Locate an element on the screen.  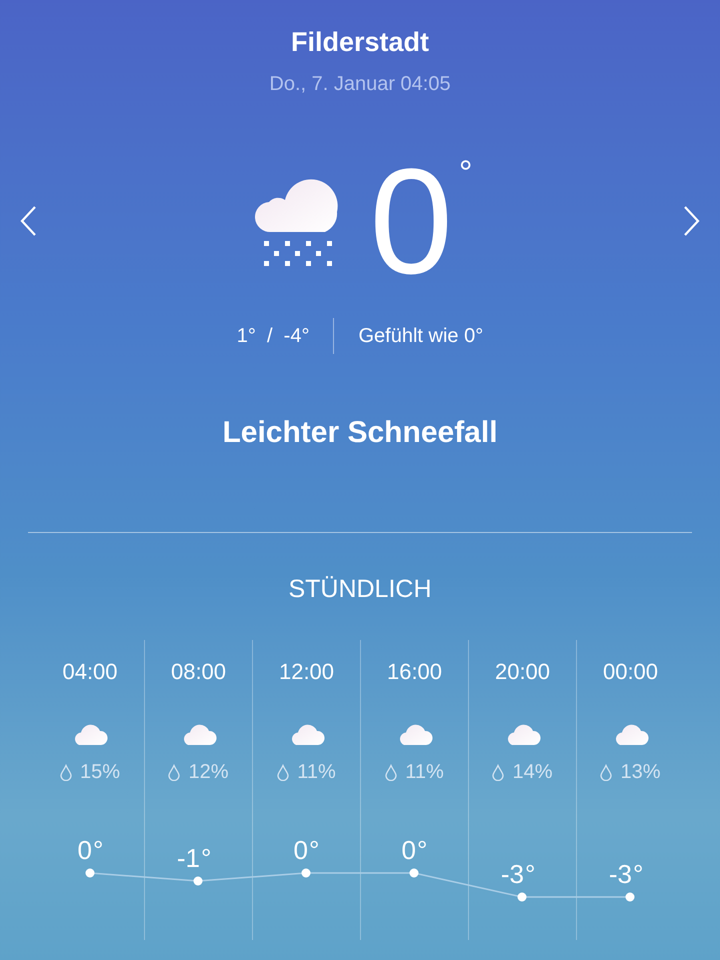
hour-label: 00:00 is located at coordinates (630, 672).